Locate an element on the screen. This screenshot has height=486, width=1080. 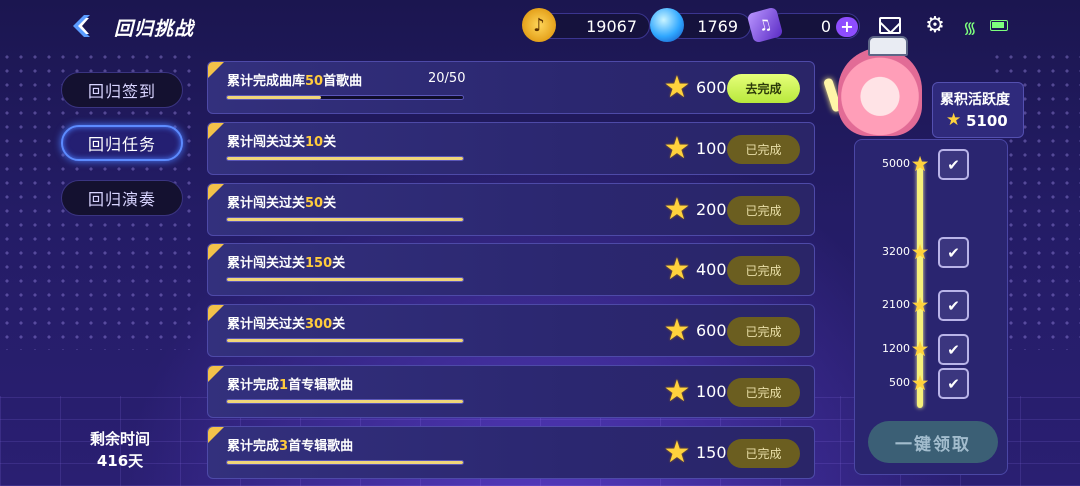
ticket-value: 0 is located at coordinates (825, 26).